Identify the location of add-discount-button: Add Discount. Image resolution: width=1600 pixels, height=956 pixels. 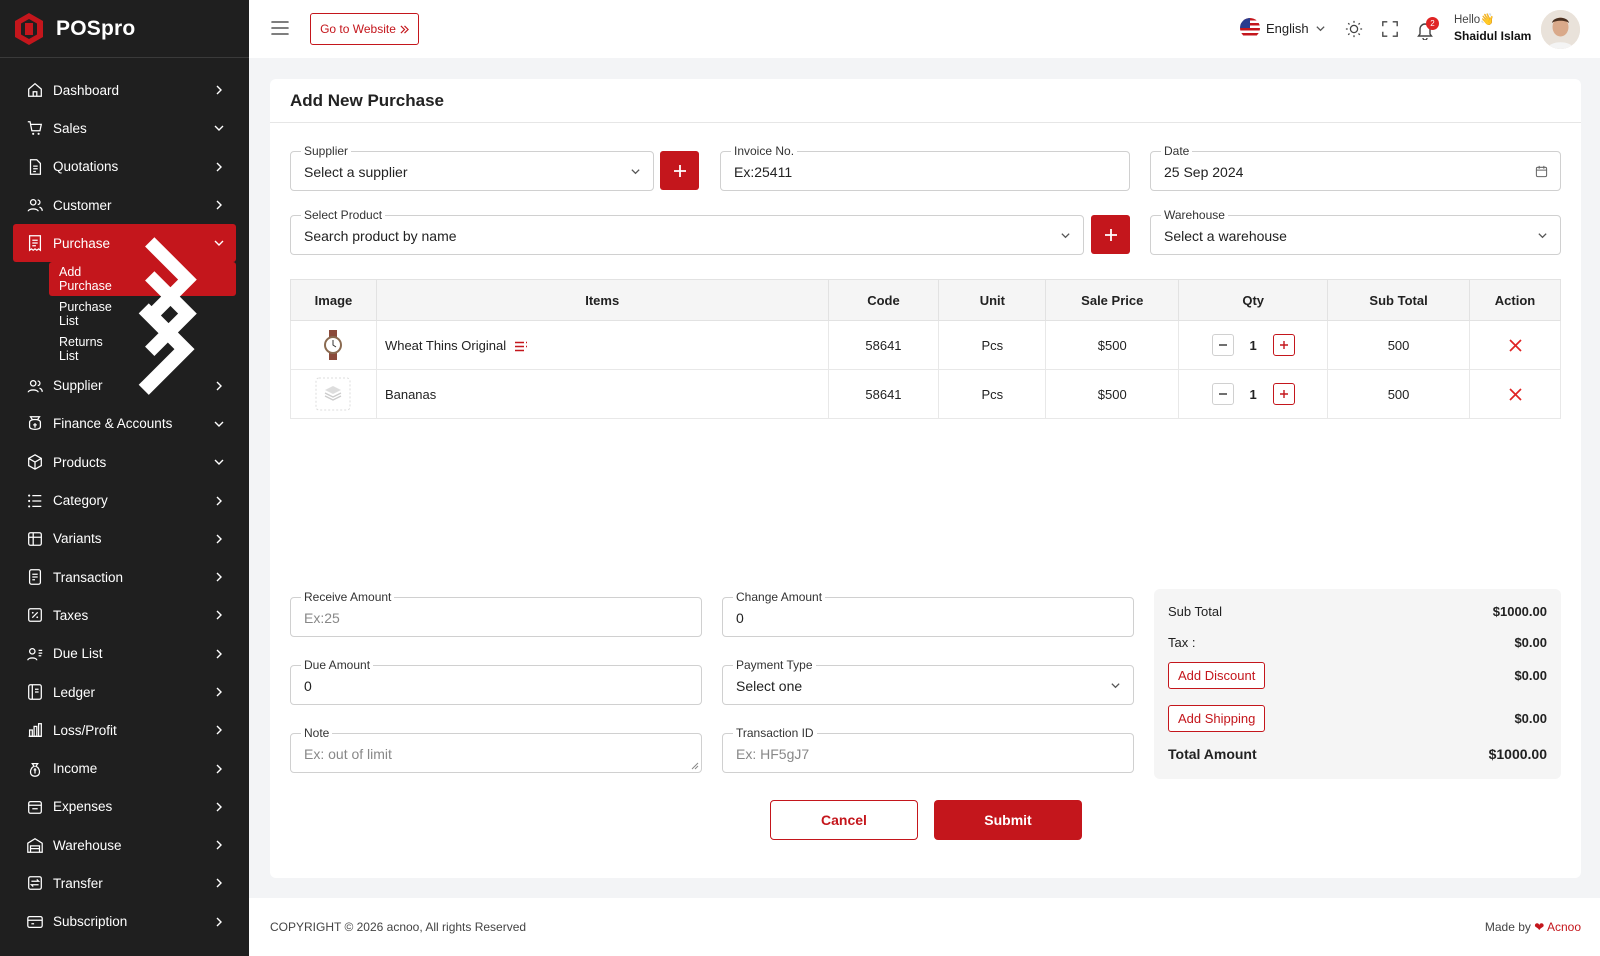
(1217, 675).